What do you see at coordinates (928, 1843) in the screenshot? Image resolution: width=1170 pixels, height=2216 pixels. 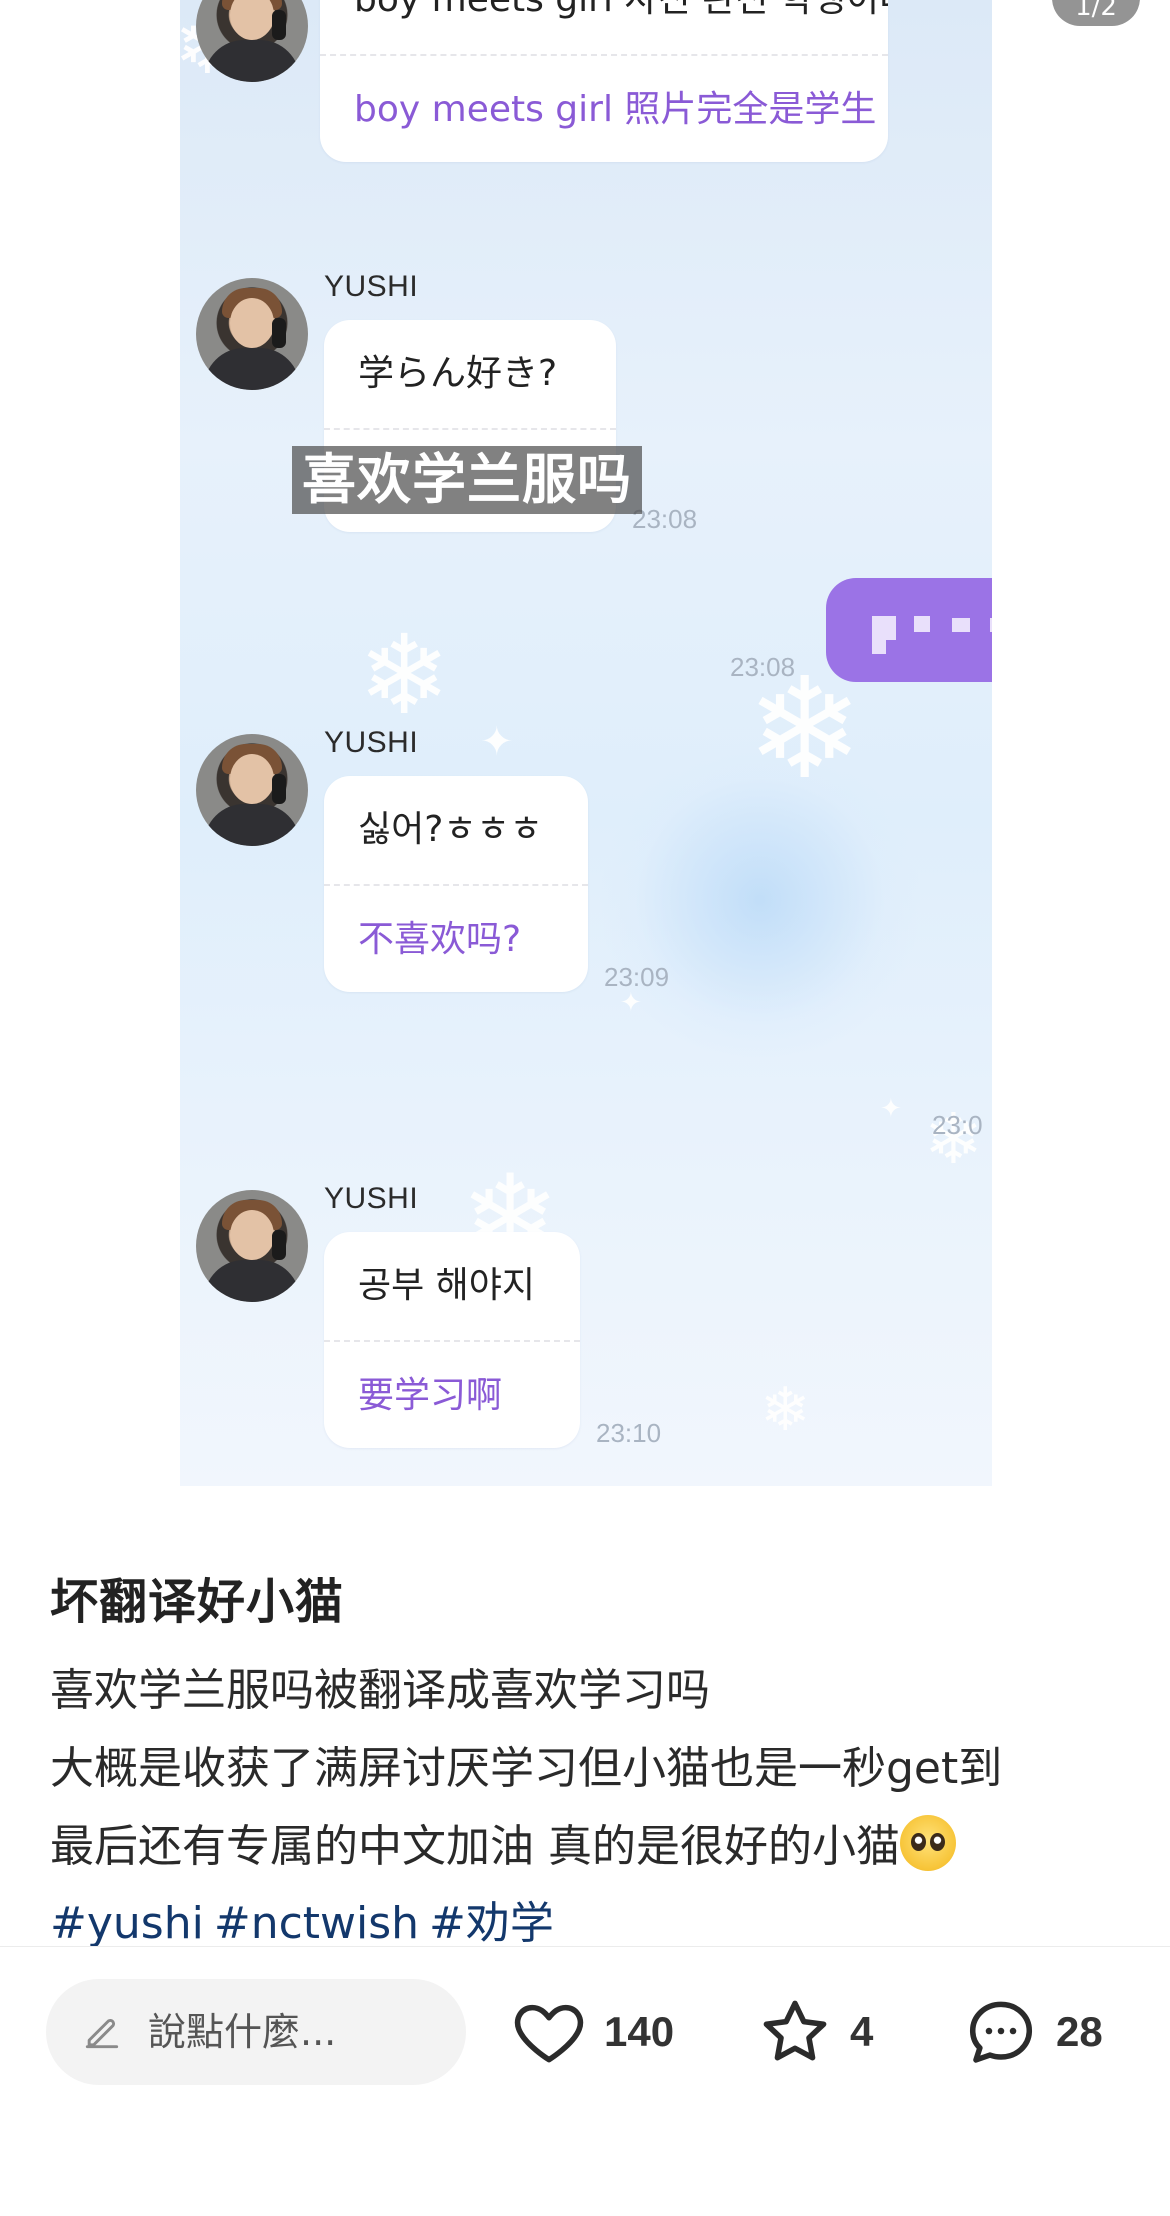 I see `pleading-face-emoji-icon` at bounding box center [928, 1843].